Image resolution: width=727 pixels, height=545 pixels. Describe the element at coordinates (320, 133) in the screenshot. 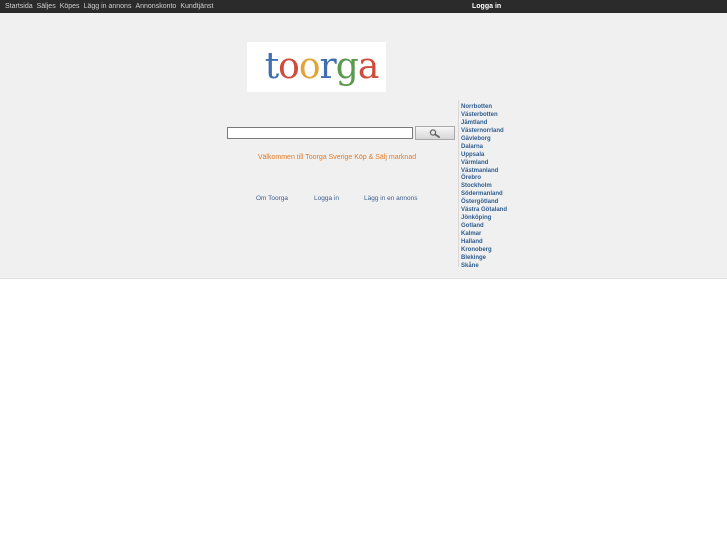

I see `search-input` at that location.